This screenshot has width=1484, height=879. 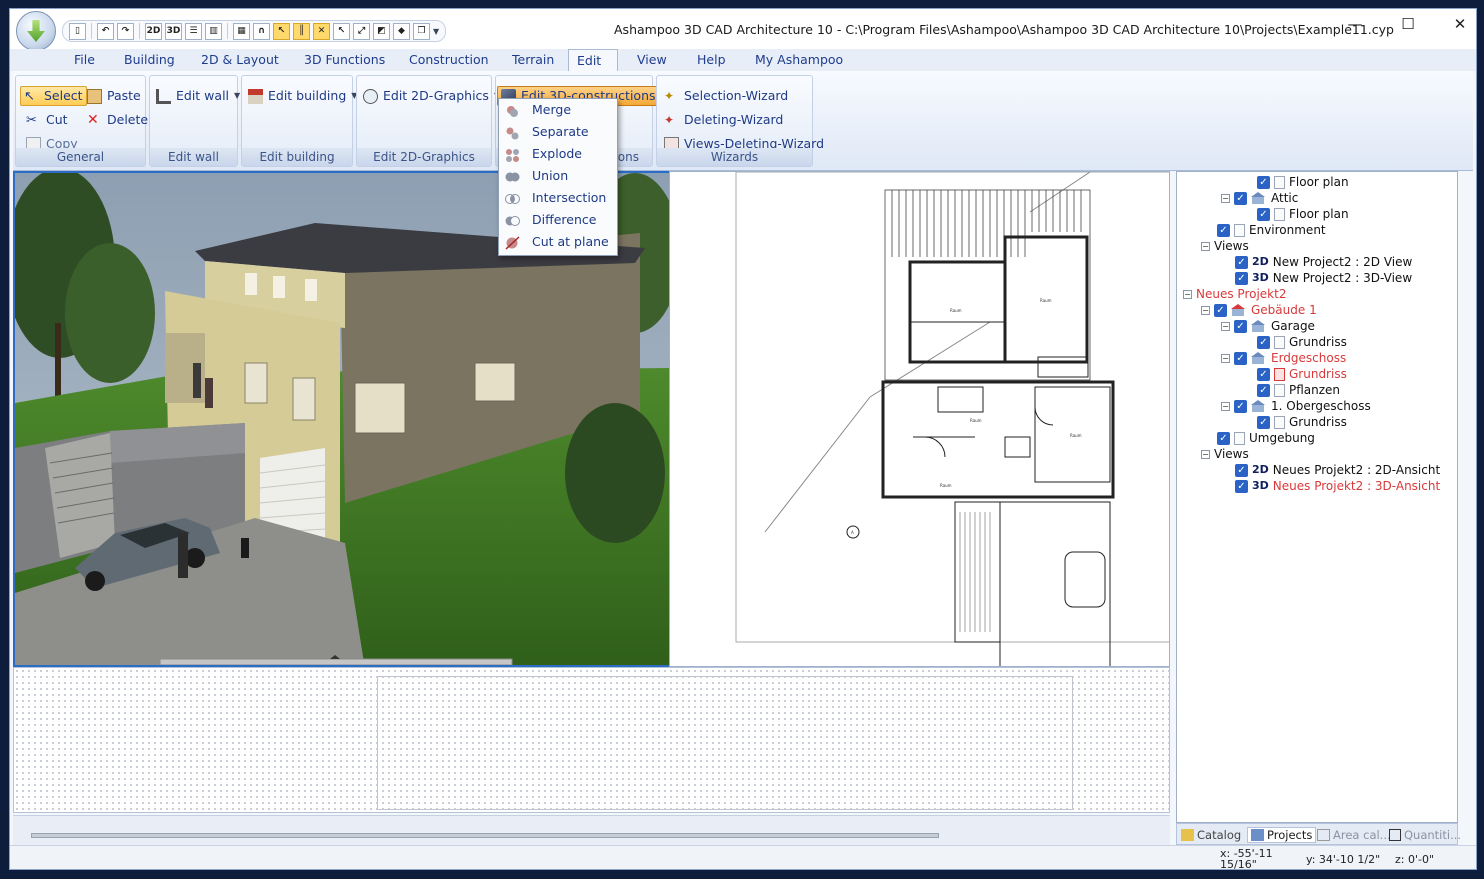 I want to click on move-icon: ⤢, so click(x=361, y=31).